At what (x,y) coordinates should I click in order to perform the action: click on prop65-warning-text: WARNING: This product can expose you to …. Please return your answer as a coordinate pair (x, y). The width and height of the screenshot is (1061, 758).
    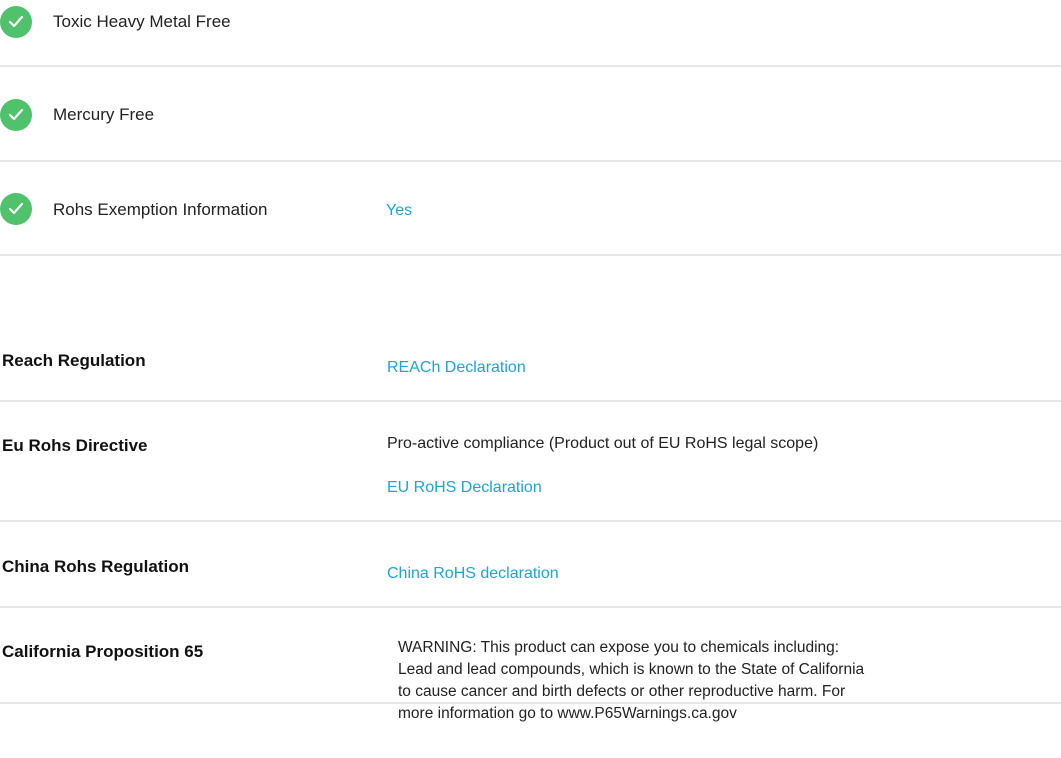
    Looking at the image, I should click on (631, 680).